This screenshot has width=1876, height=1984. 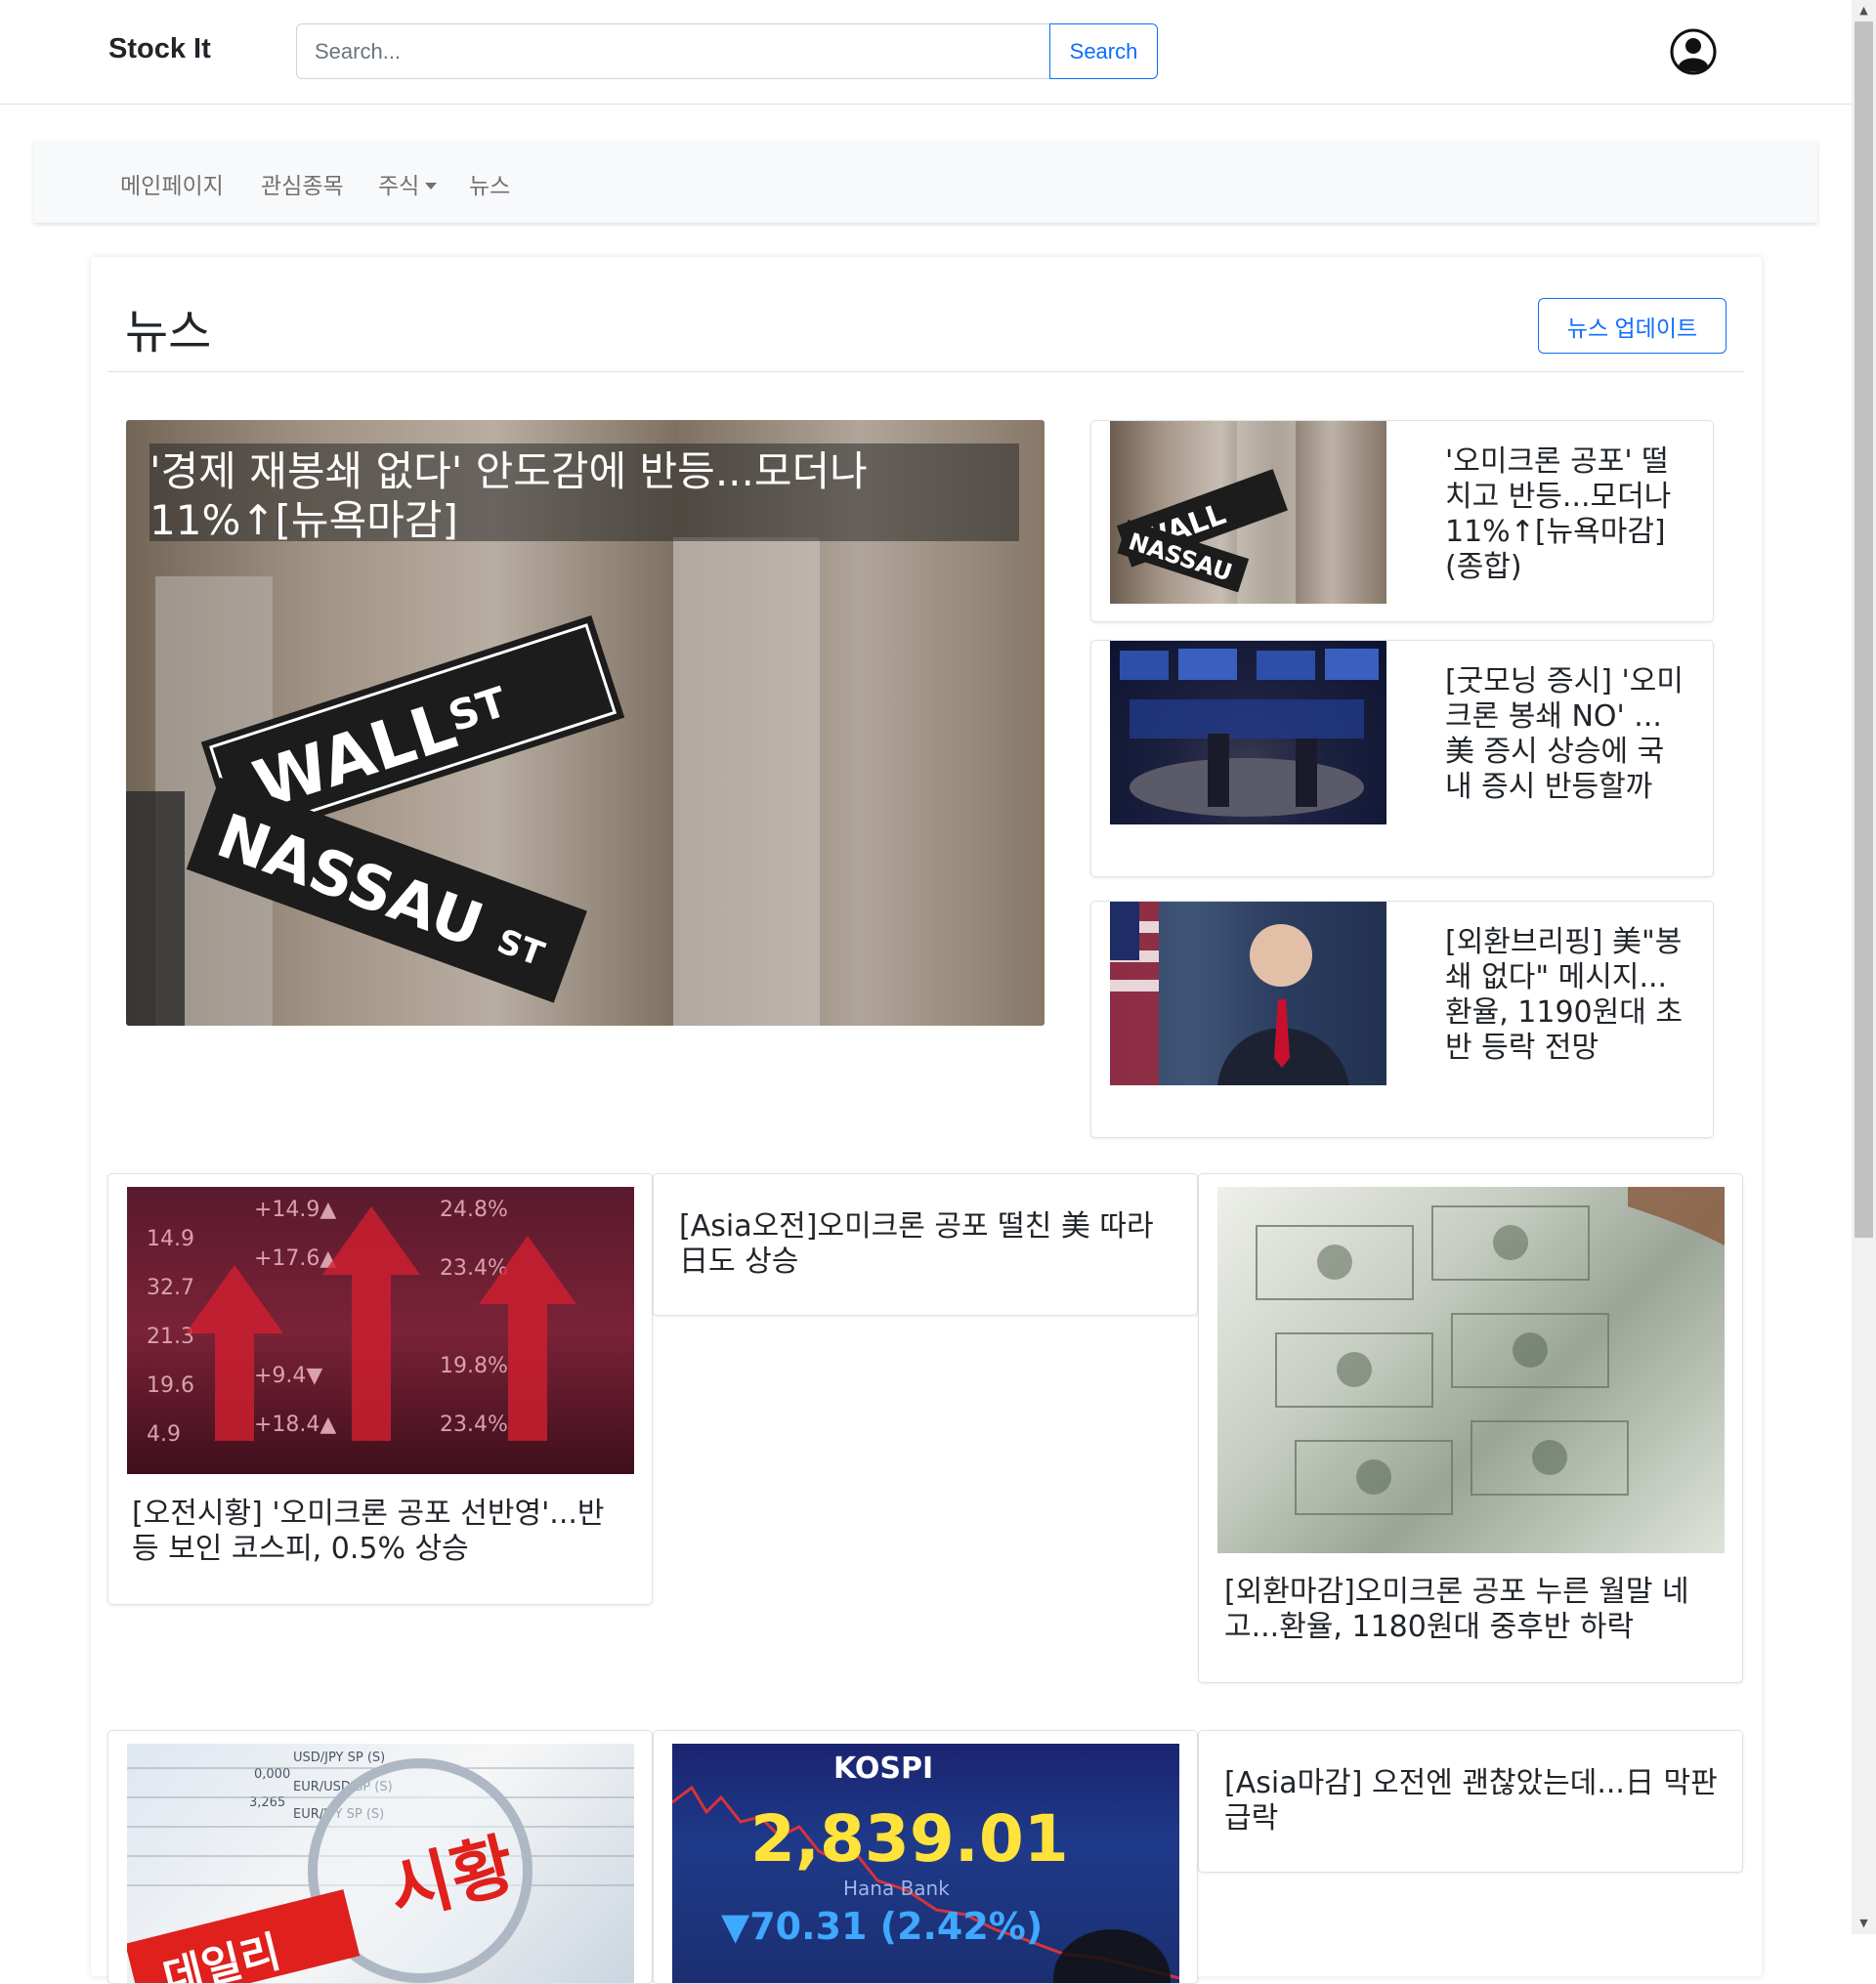 I want to click on news-title: [Asia마감] 오전엔 괜찮았는데...日 막판 급락, so click(x=1471, y=1801).